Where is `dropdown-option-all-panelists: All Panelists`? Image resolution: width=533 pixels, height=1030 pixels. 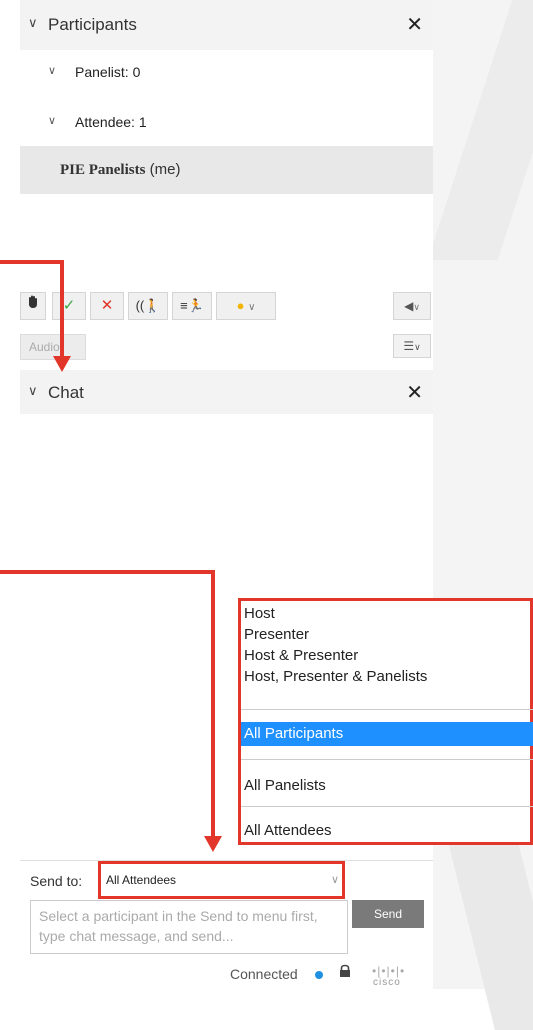 dropdown-option-all-panelists: All Panelists is located at coordinates (285, 785).